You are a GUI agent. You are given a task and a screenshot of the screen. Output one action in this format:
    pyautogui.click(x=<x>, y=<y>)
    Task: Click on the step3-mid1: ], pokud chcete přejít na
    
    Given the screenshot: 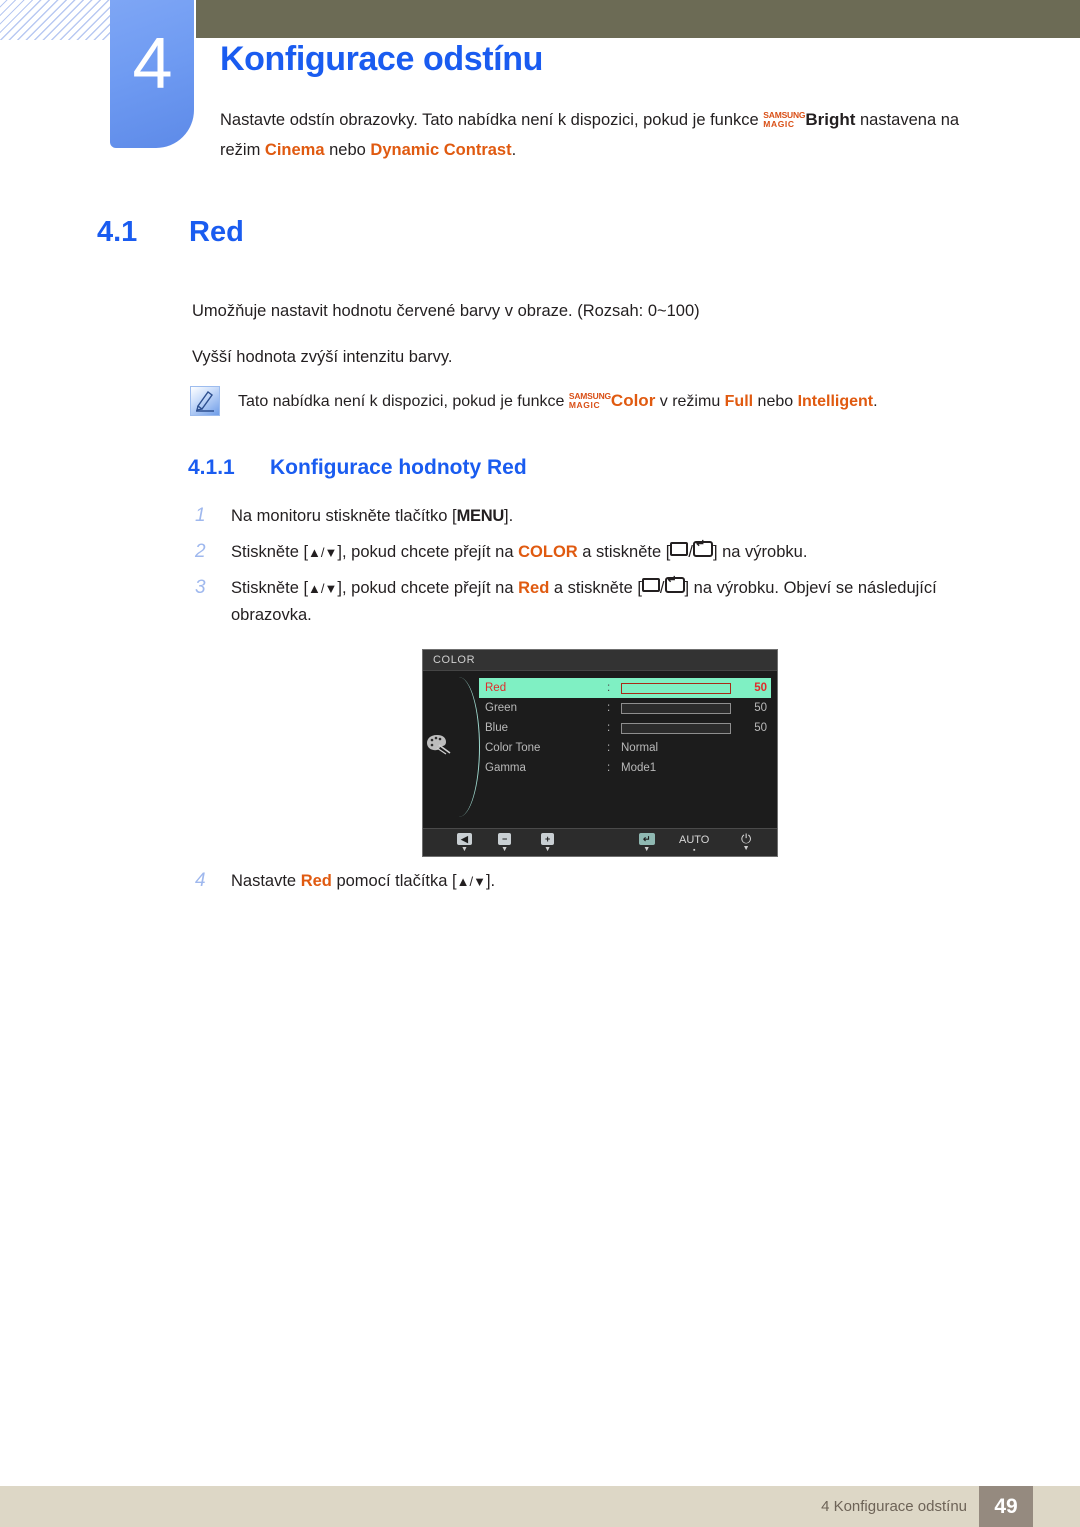 What is the action you would take?
    pyautogui.click(x=428, y=588)
    